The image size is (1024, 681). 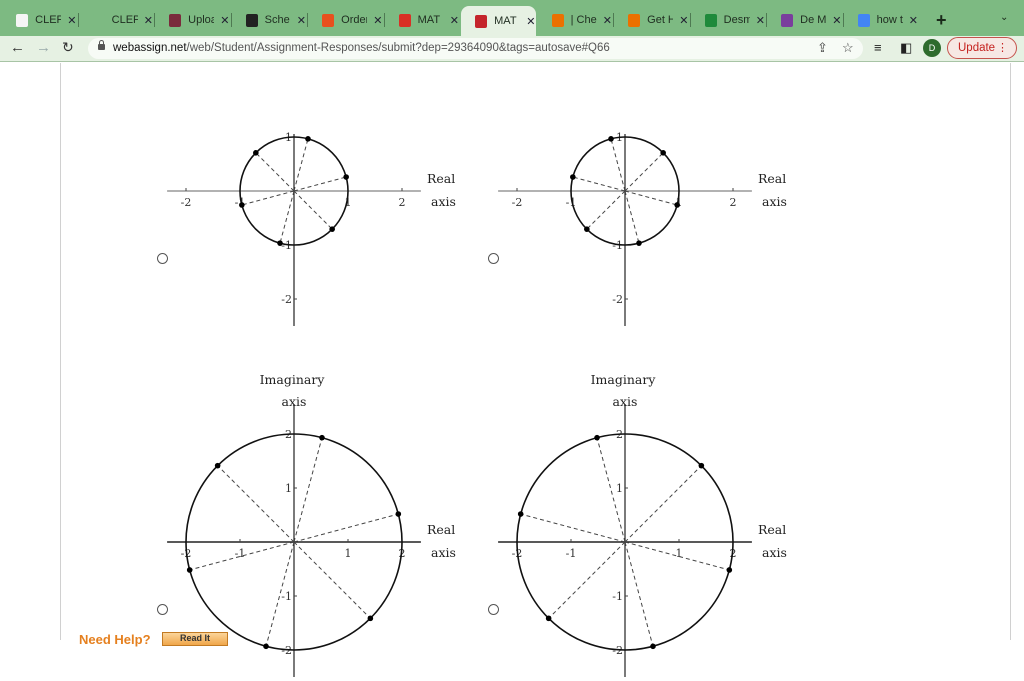 I want to click on answer-radio-a, so click(x=162, y=258).